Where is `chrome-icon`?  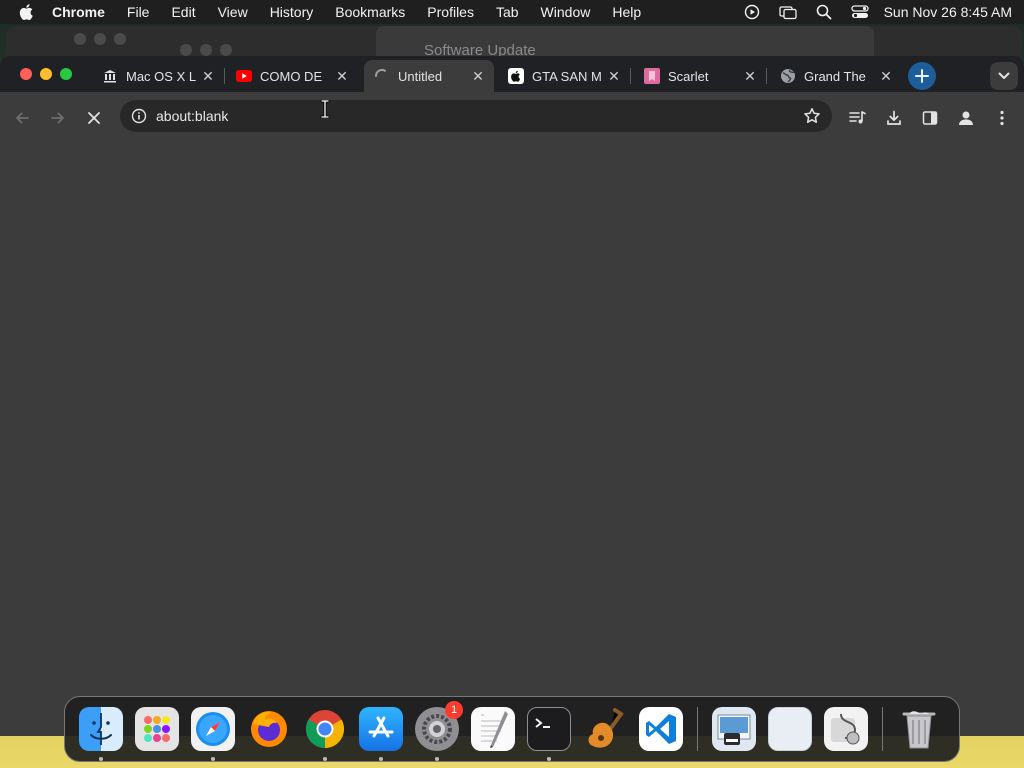 chrome-icon is located at coordinates (325, 729).